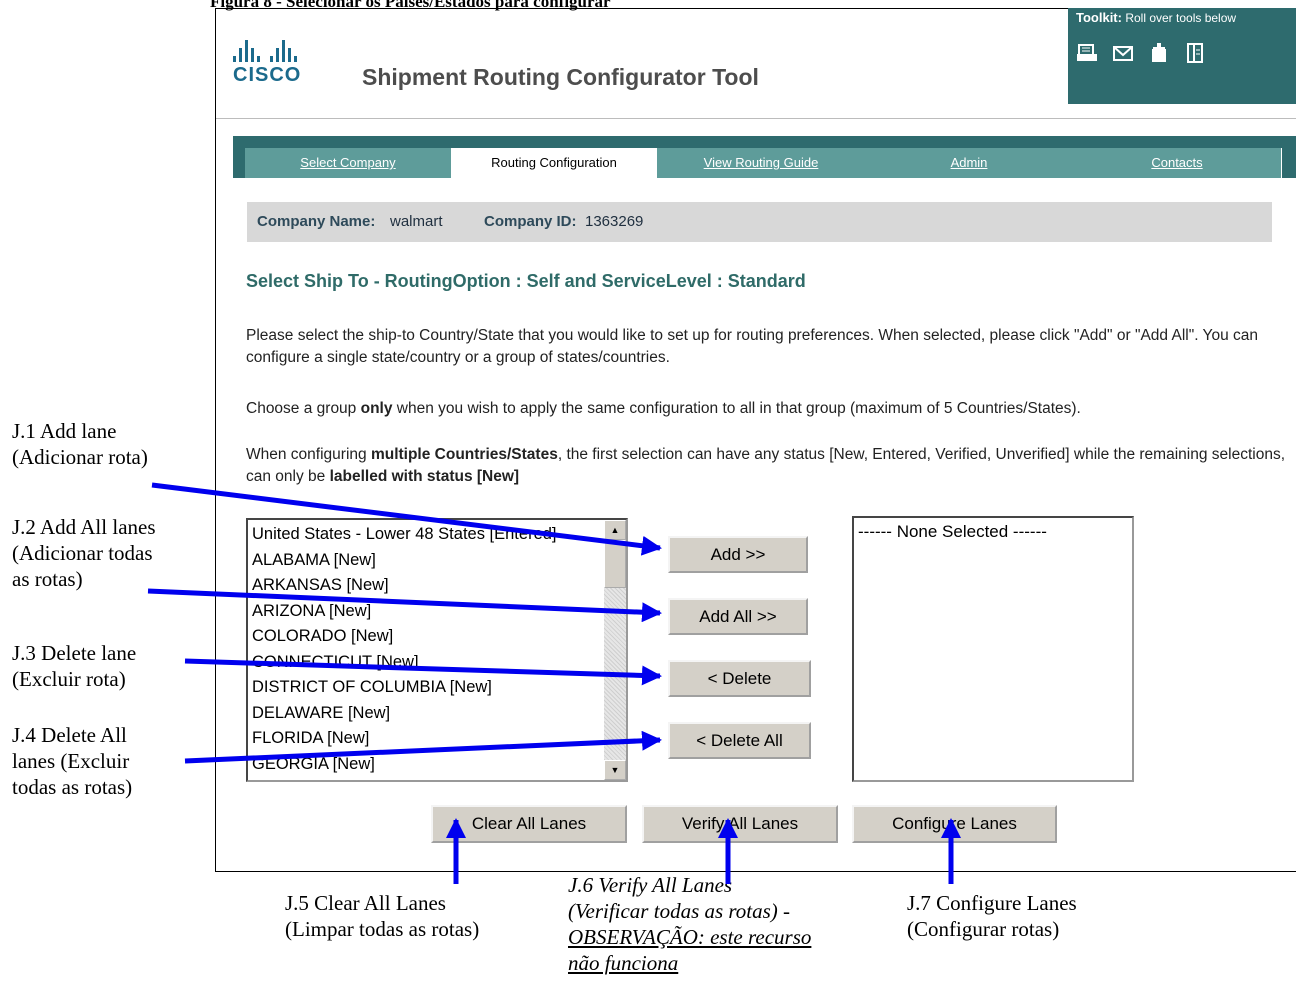 The width and height of the screenshot is (1296, 997). What do you see at coordinates (406, 519) in the screenshot?
I see `arrow-j1` at bounding box center [406, 519].